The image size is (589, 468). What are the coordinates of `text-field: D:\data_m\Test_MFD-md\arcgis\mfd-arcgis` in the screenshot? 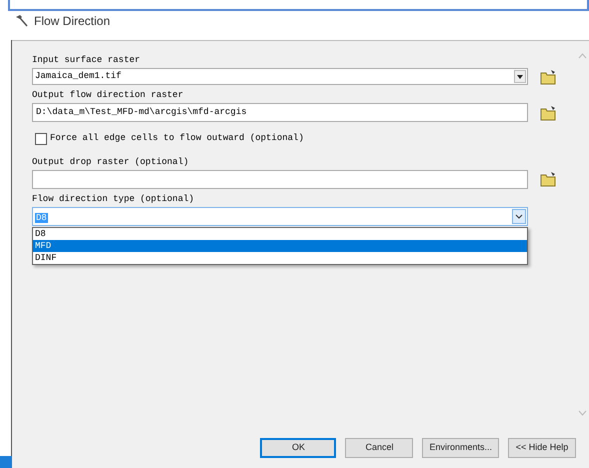 It's located at (280, 112).